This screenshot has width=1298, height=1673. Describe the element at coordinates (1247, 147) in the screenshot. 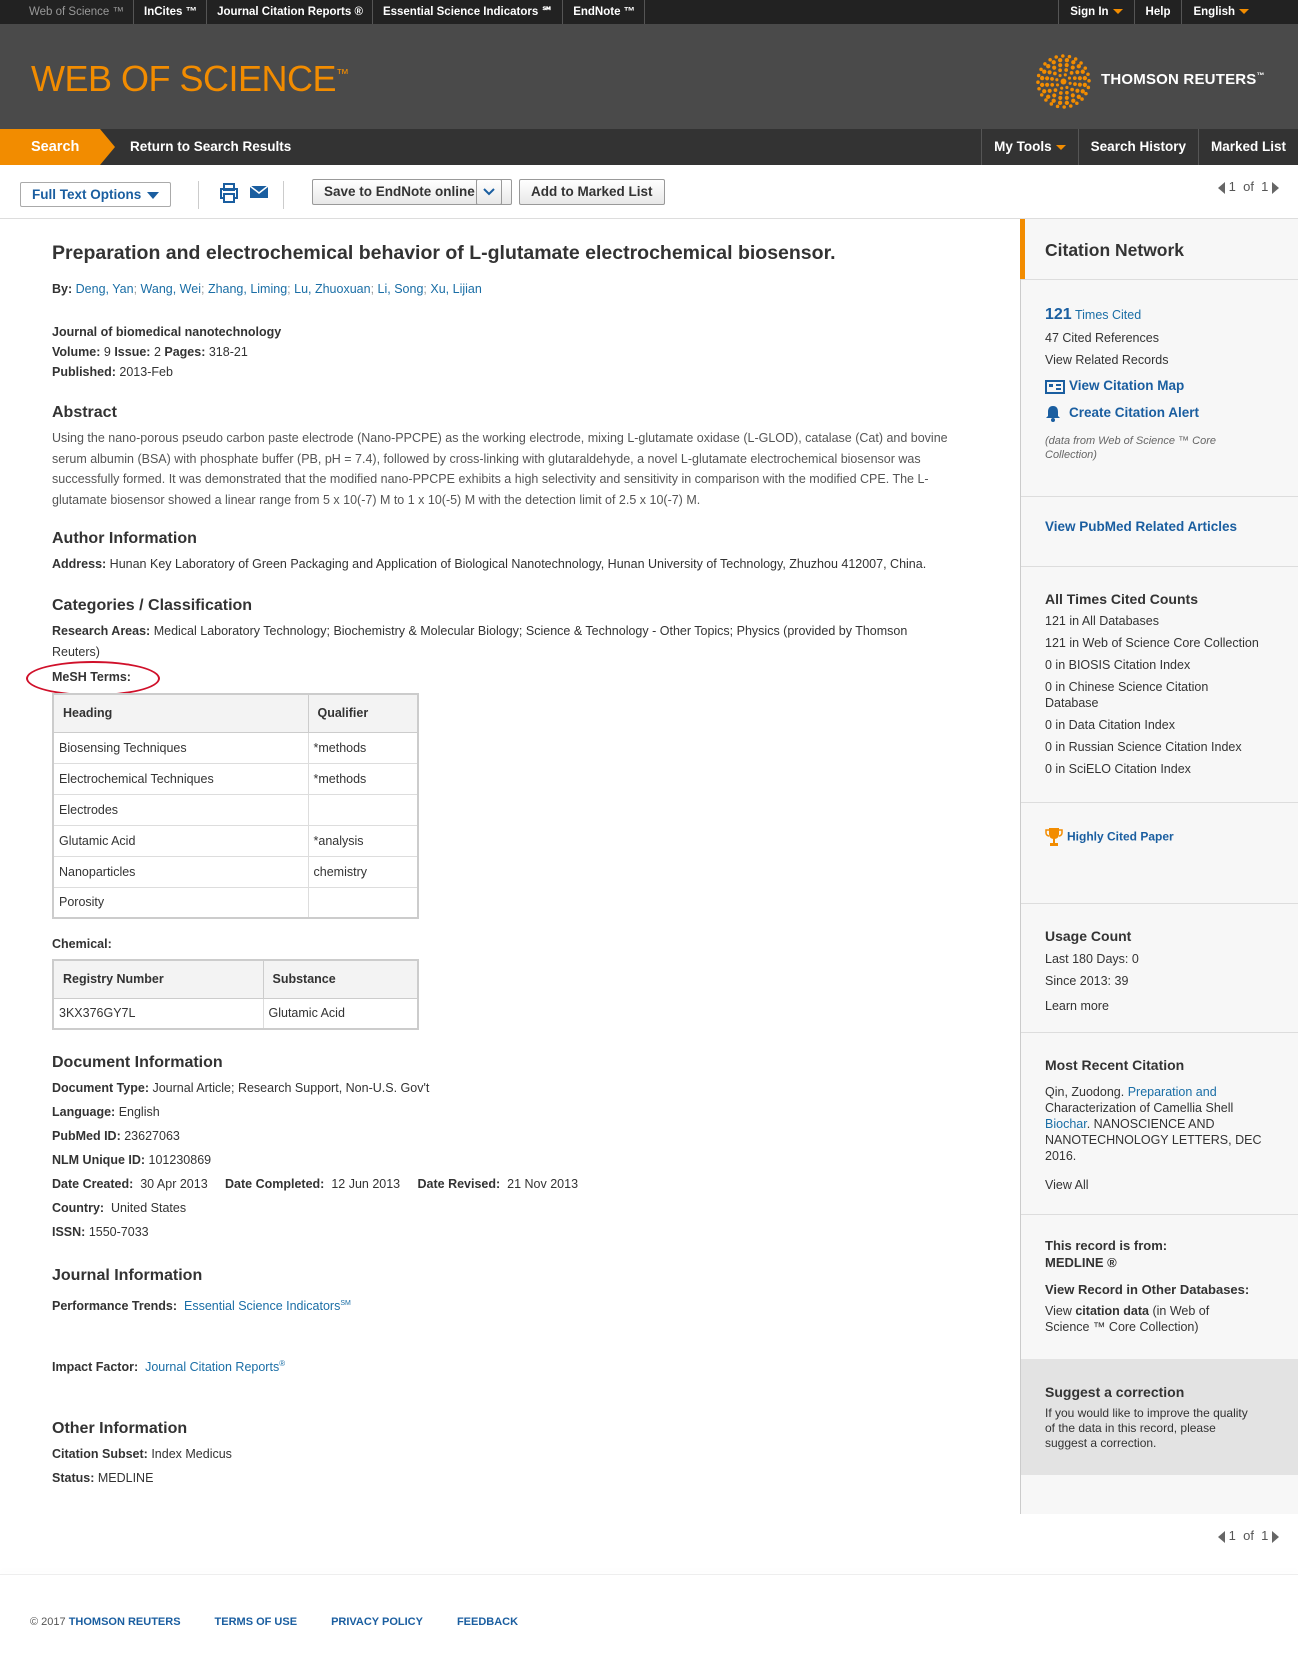

I see `marked-list-link: Marked List` at that location.